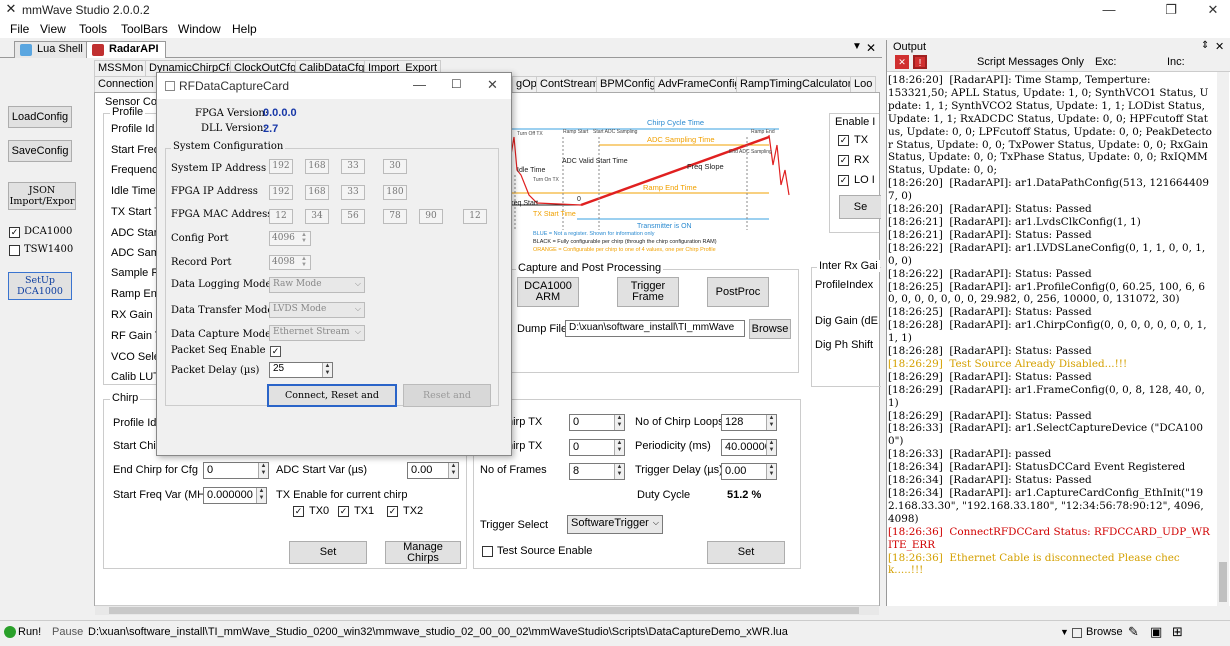  I want to click on output-pin-icon: ⇕, so click(1205, 45).